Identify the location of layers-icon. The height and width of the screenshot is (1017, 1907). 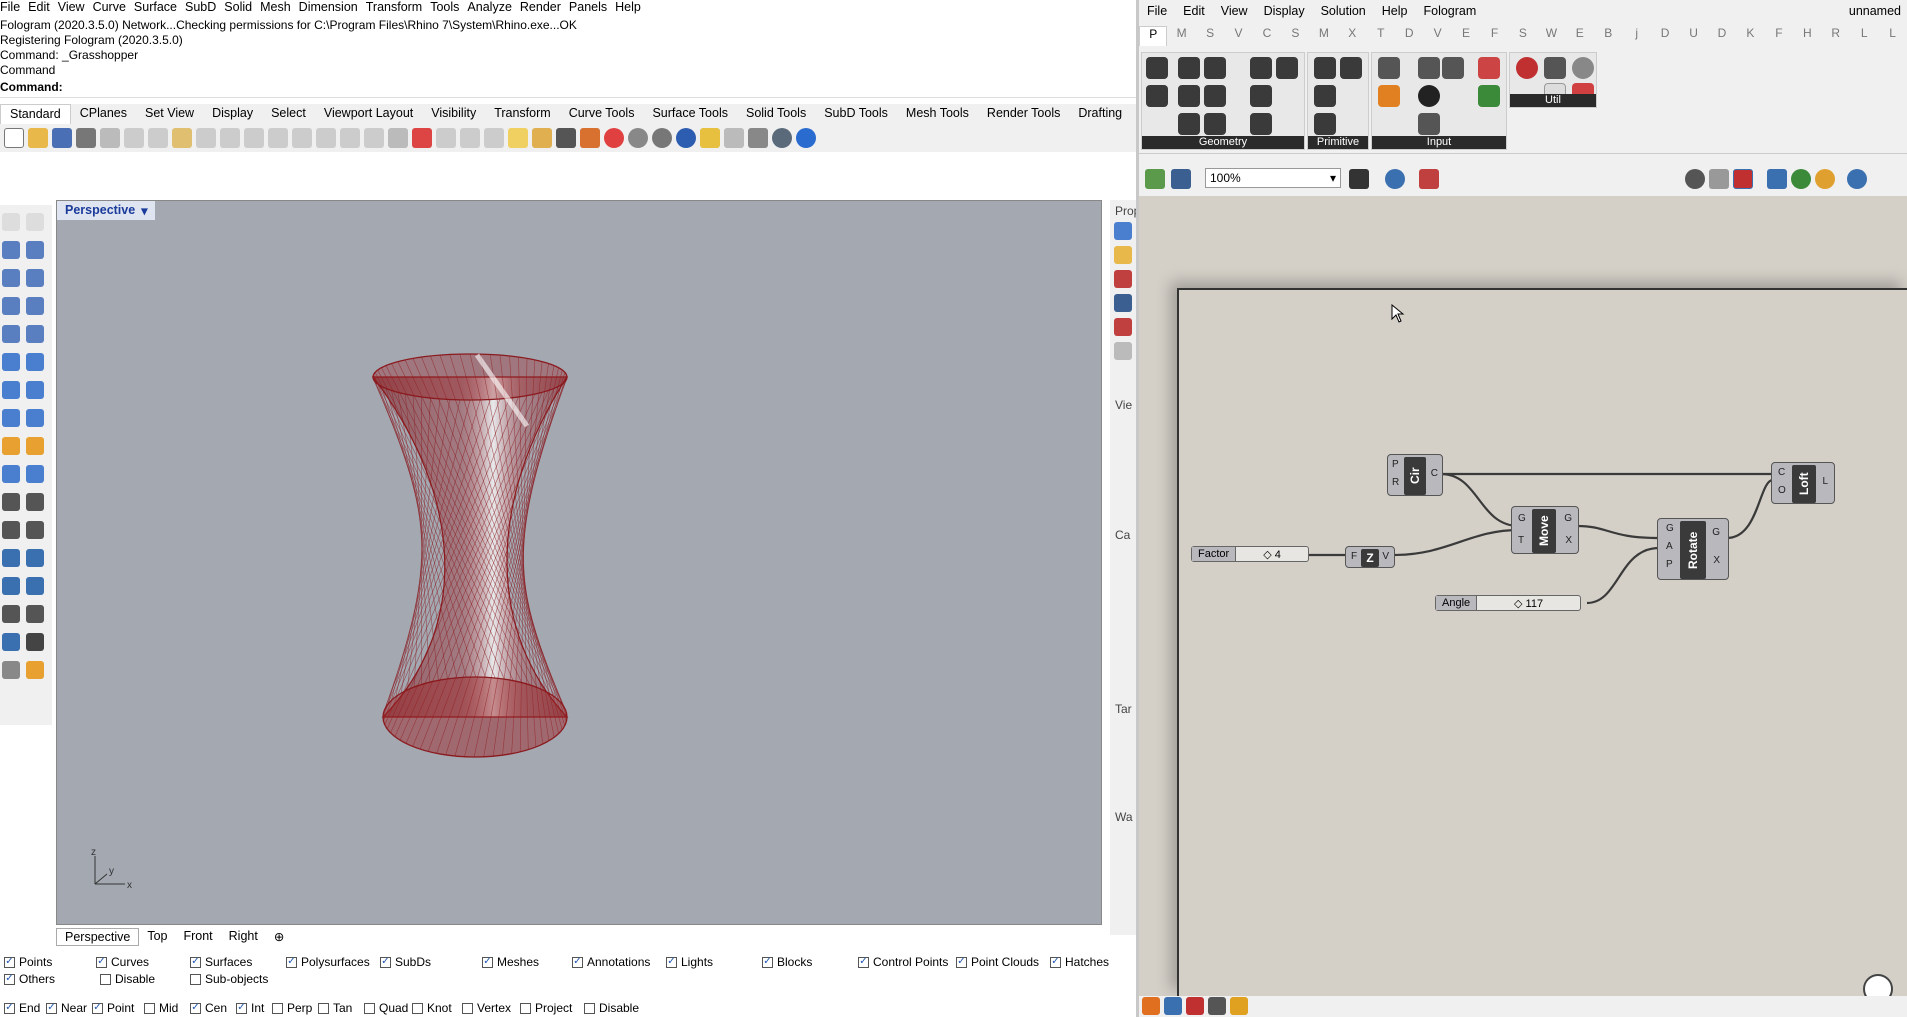
(590, 138).